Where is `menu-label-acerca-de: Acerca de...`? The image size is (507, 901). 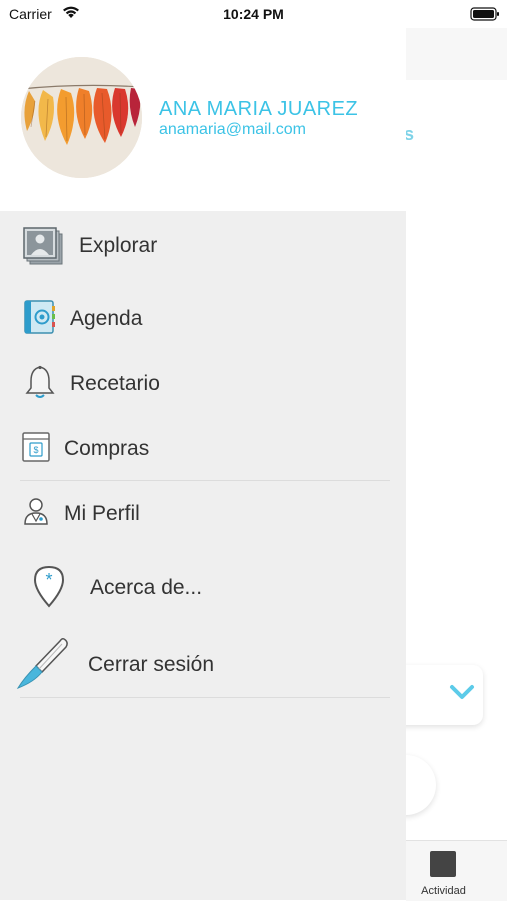 menu-label-acerca-de: Acerca de... is located at coordinates (146, 587).